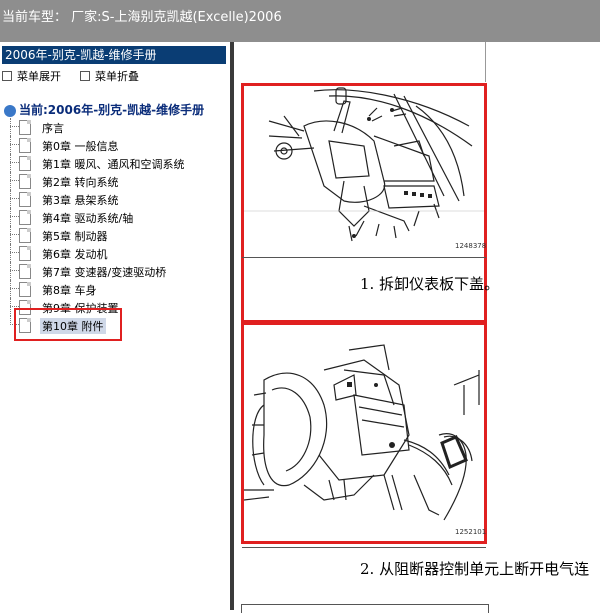 The height and width of the screenshot is (613, 600). I want to click on figure-panel-2: 1252101, so click(364, 433).